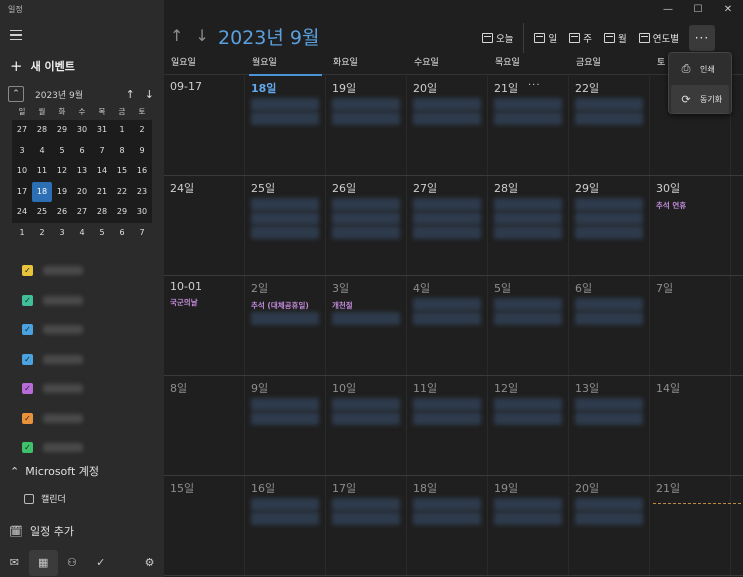  I want to click on day-cell: 18일, so click(285, 125).